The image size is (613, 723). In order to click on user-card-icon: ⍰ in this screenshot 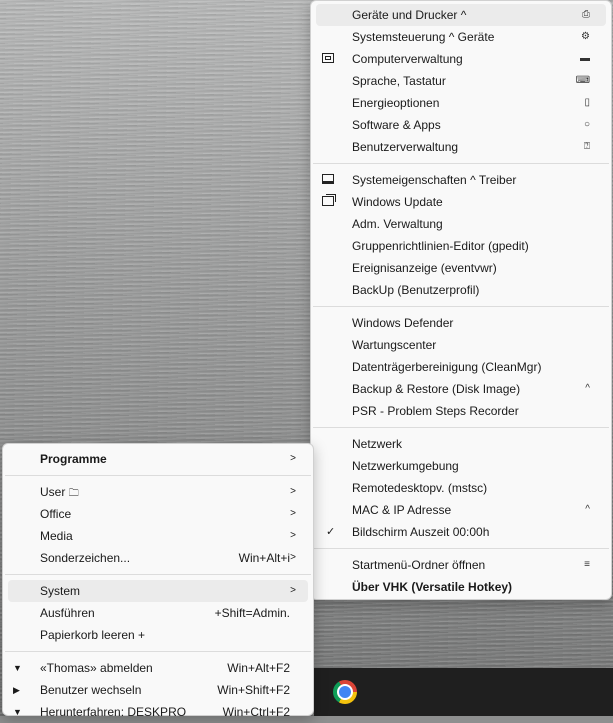, I will do `click(587, 146)`.